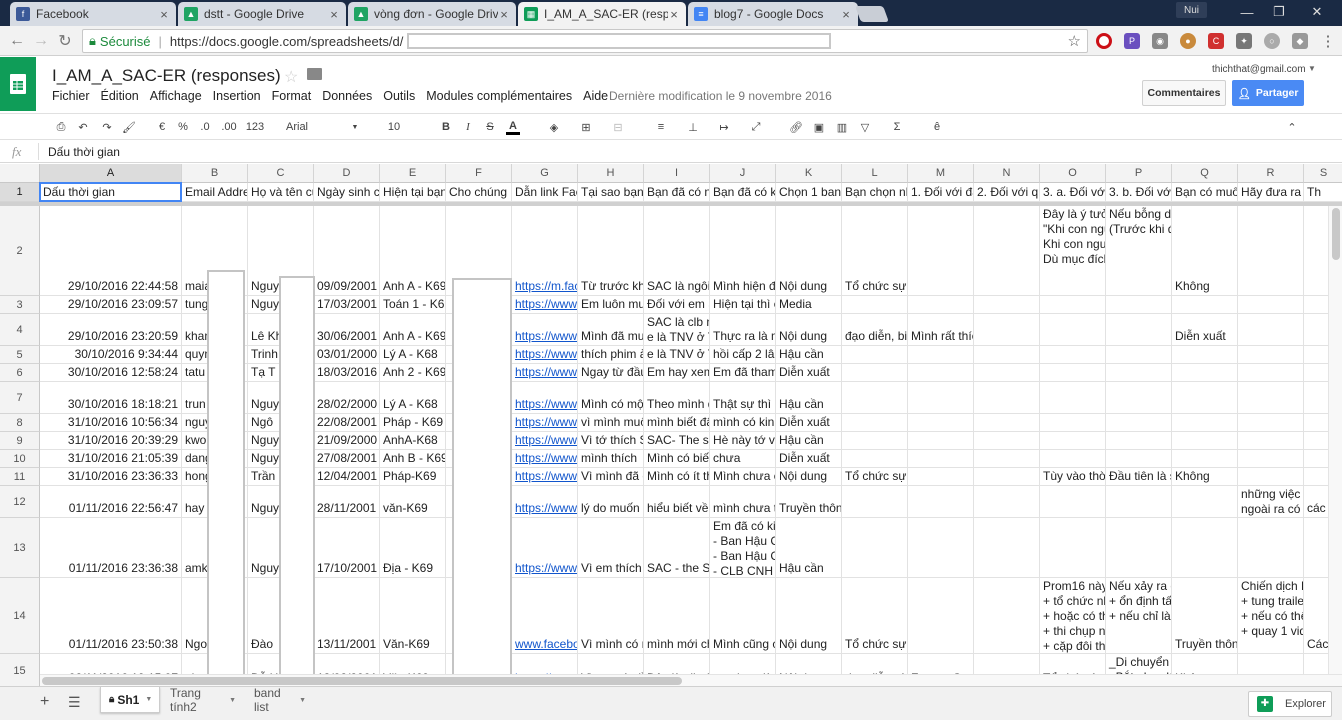 The width and height of the screenshot is (1342, 720). I want to click on cell: Hè này tớ vô, so click(743, 441).